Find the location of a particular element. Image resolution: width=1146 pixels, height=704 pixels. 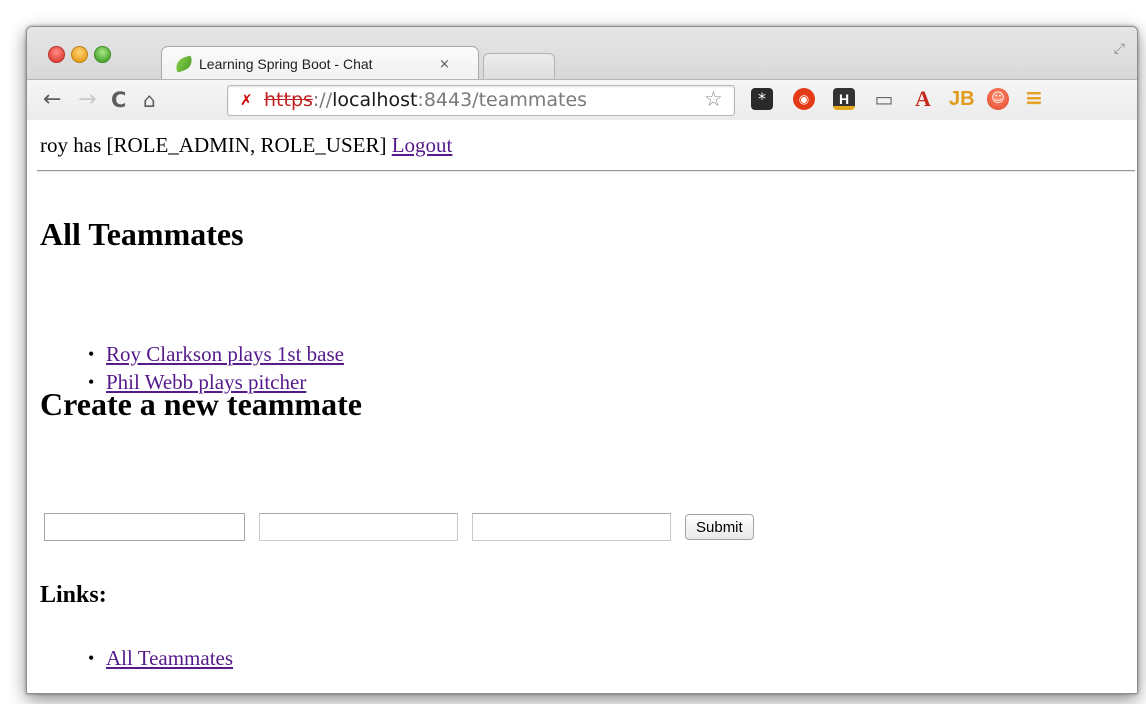

address-bar: ✗ https://localhost:8443/teammates ☆ is located at coordinates (481, 100).